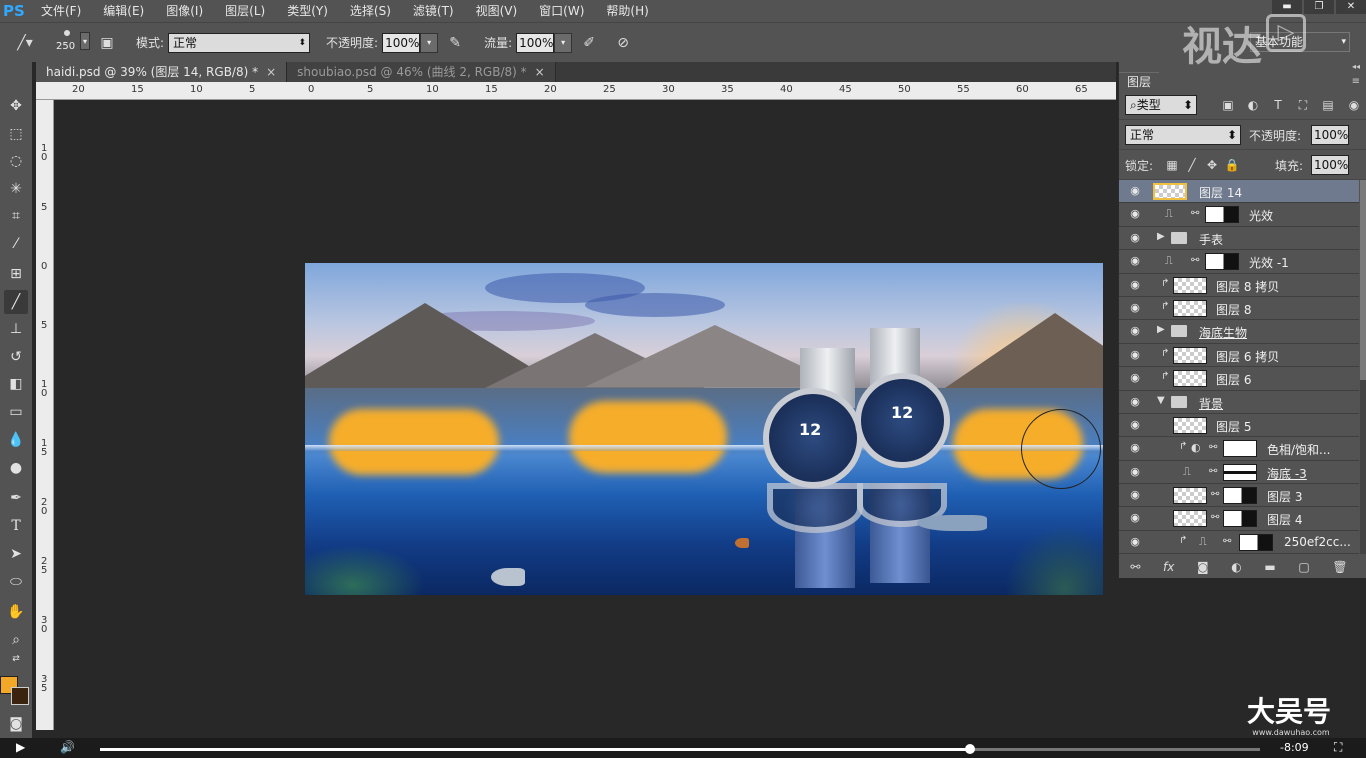 This screenshot has height=758, width=1366. Describe the element at coordinates (1192, 165) in the screenshot. I see `lock-image-icon: ╱` at that location.